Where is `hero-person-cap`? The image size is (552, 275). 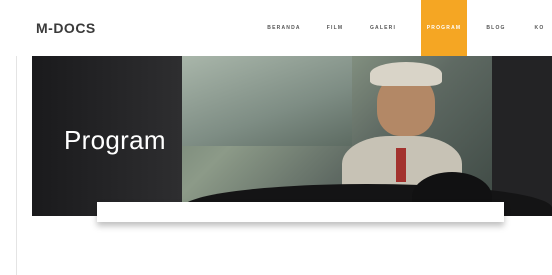 hero-person-cap is located at coordinates (406, 74).